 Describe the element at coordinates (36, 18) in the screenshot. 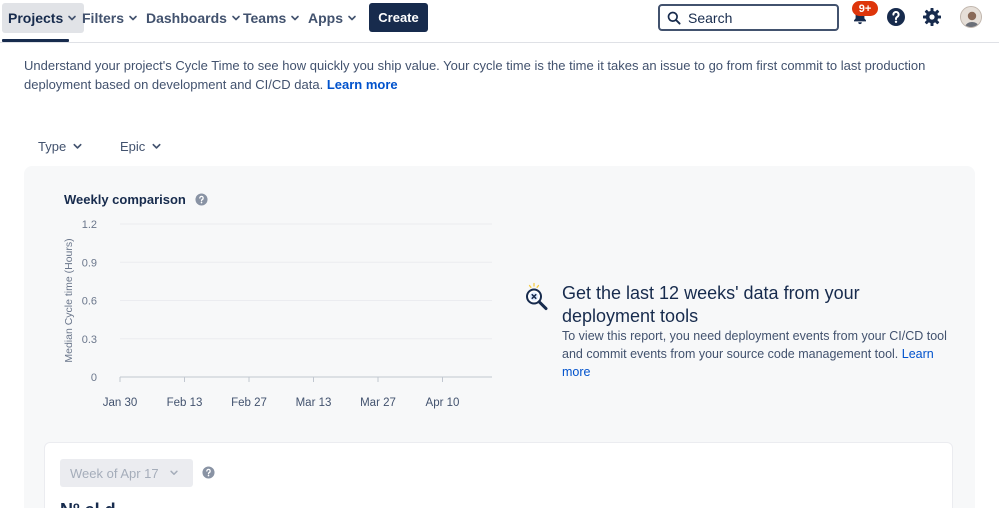

I see `nav-projects-label: Projects` at that location.